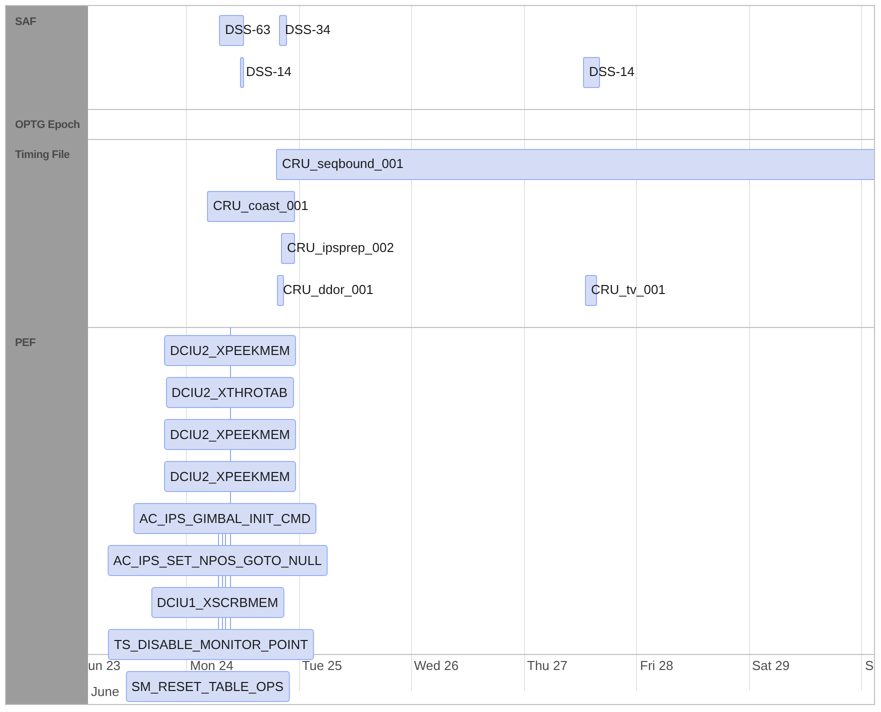 Image resolution: width=881 pixels, height=712 pixels. What do you see at coordinates (283, 30) in the screenshot?
I see `timeline-item` at bounding box center [283, 30].